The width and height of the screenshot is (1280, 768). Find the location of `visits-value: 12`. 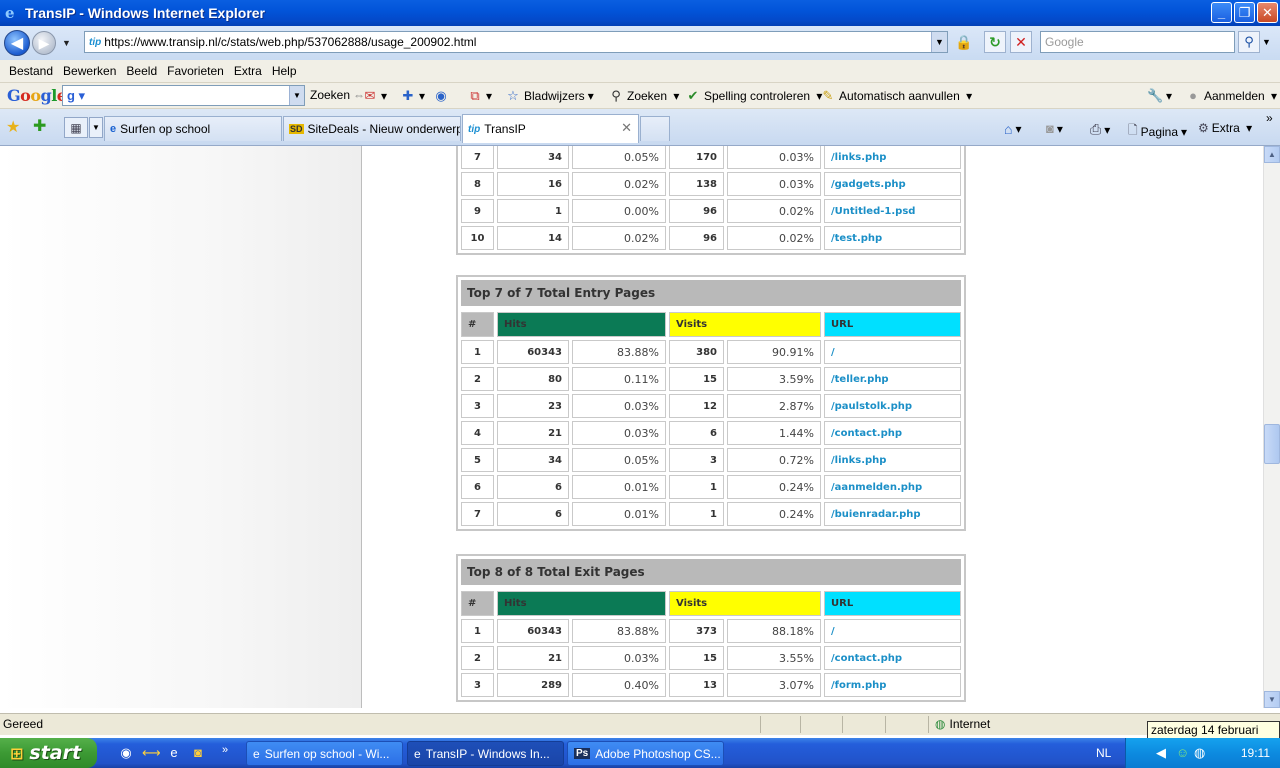

visits-value: 12 is located at coordinates (696, 406).